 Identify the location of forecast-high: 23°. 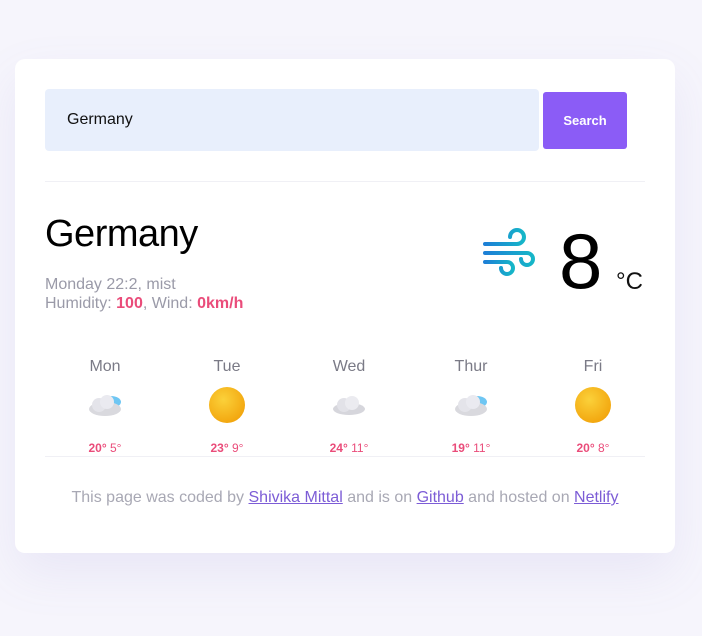
(219, 448).